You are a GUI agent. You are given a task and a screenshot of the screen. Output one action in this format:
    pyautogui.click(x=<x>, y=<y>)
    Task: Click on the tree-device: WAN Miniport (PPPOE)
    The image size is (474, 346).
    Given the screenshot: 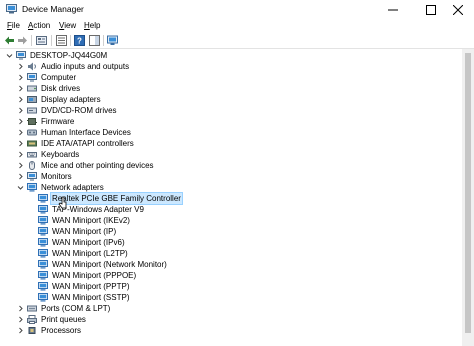 What is the action you would take?
    pyautogui.click(x=82, y=275)
    